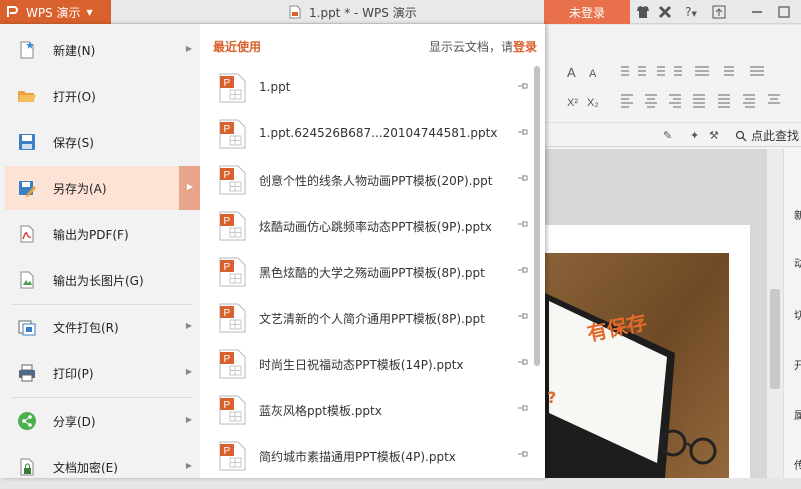 The image size is (801, 489). I want to click on menu-item-encrypt: 文档加密(E) ▶, so click(102, 467).